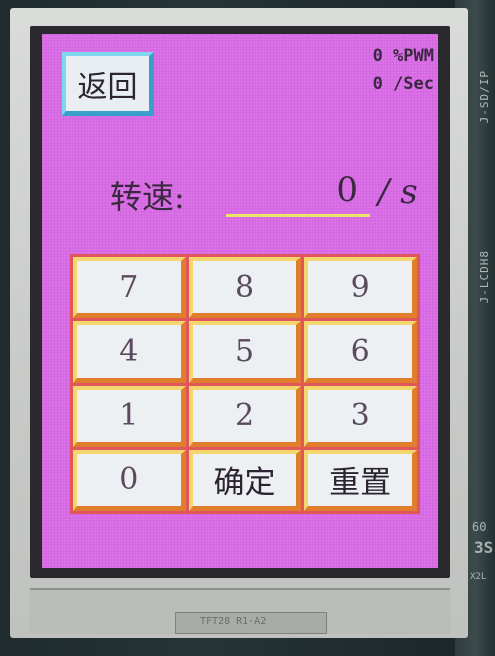  I want to click on key-6: 6, so click(360, 352).